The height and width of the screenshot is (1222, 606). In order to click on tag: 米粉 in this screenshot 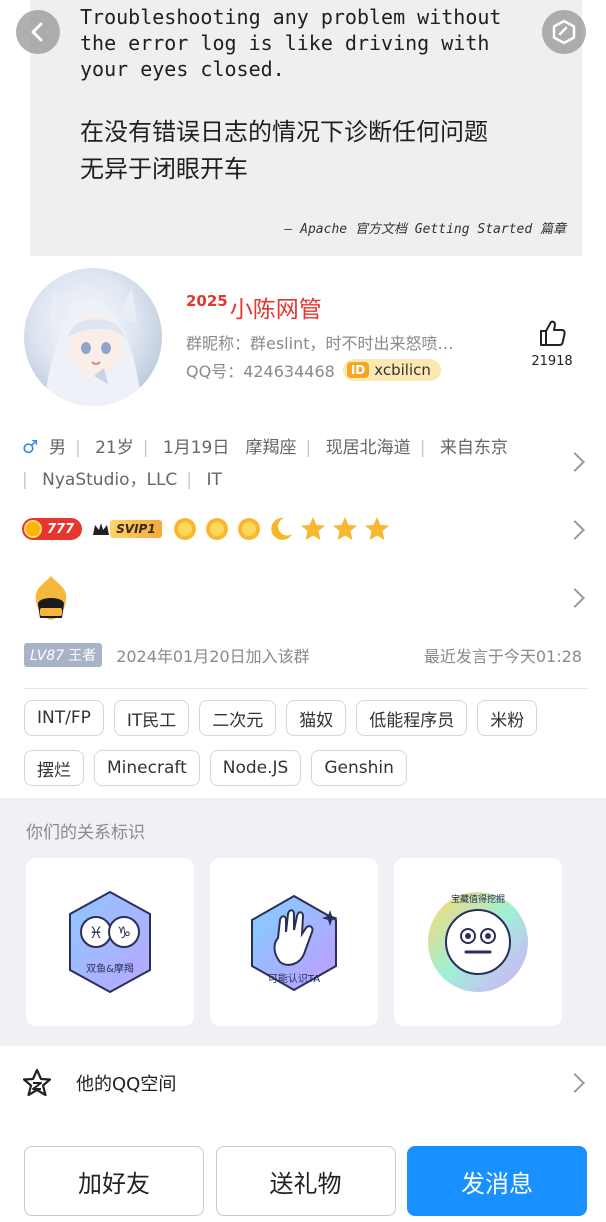, I will do `click(507, 718)`.